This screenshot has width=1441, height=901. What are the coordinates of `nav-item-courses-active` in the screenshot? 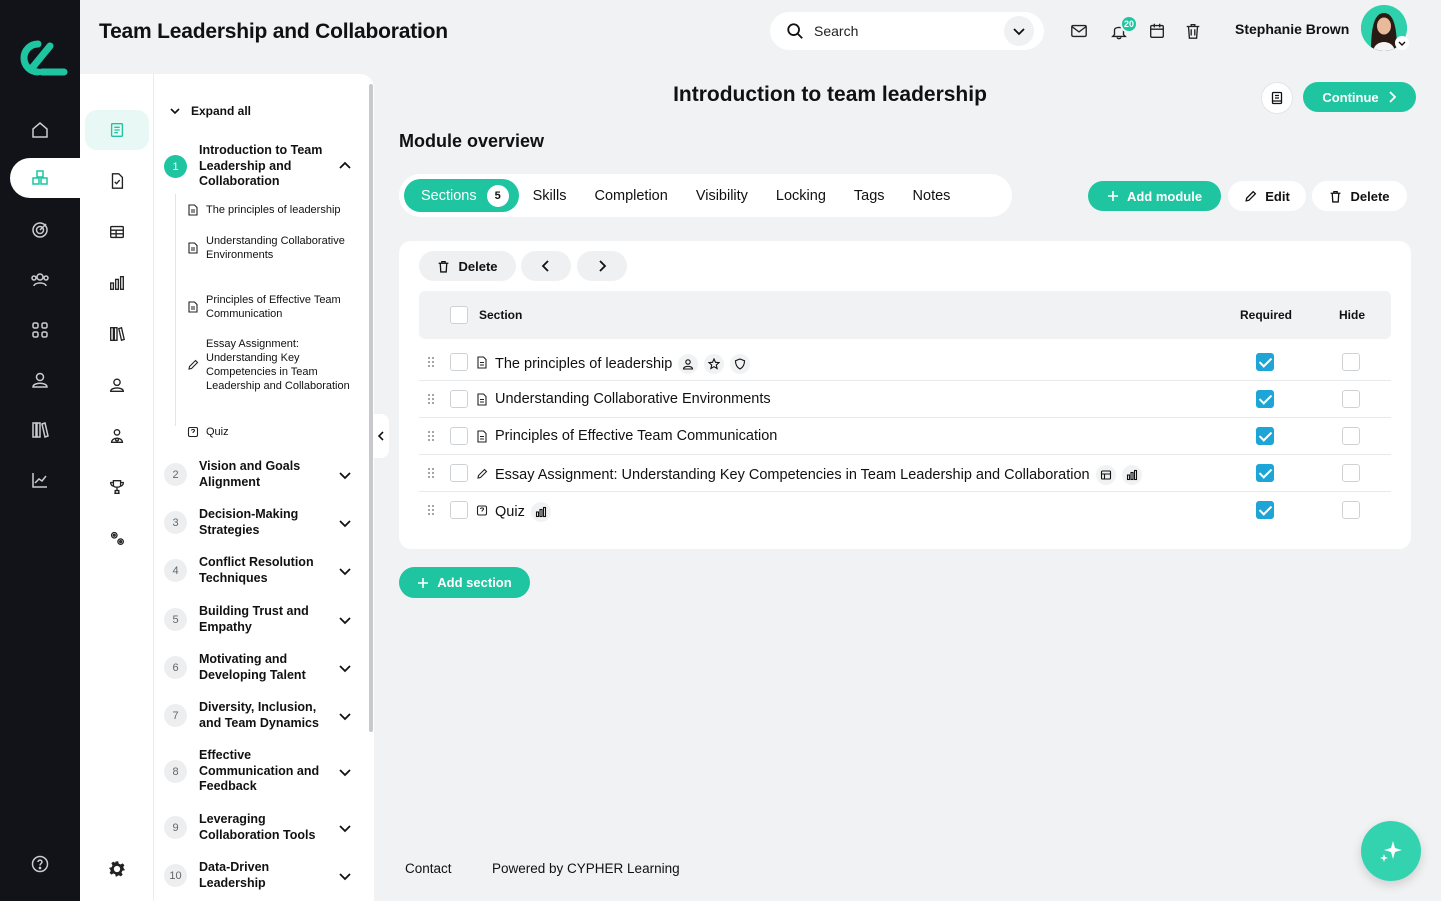 It's located at (50, 178).